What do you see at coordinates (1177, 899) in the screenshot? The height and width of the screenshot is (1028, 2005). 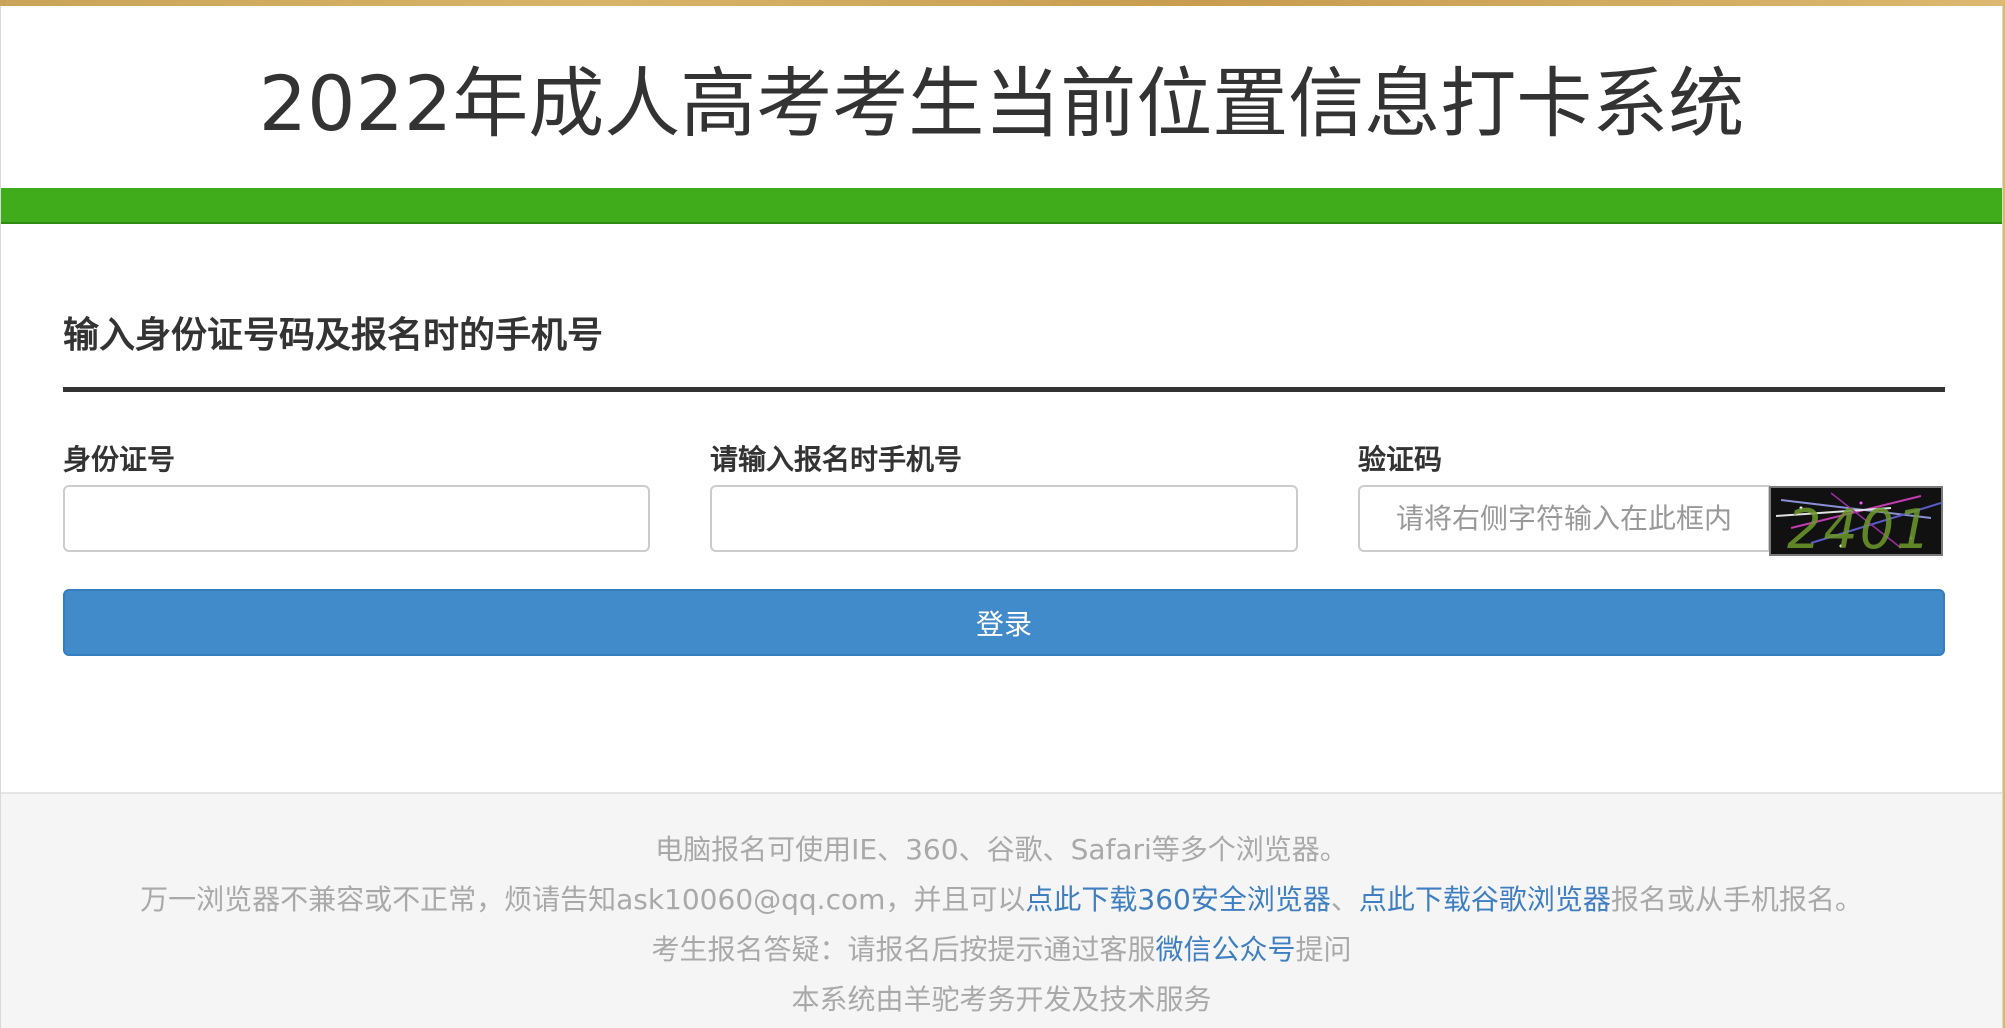 I see `download-360-link: 点此下载360安全浏览器` at bounding box center [1177, 899].